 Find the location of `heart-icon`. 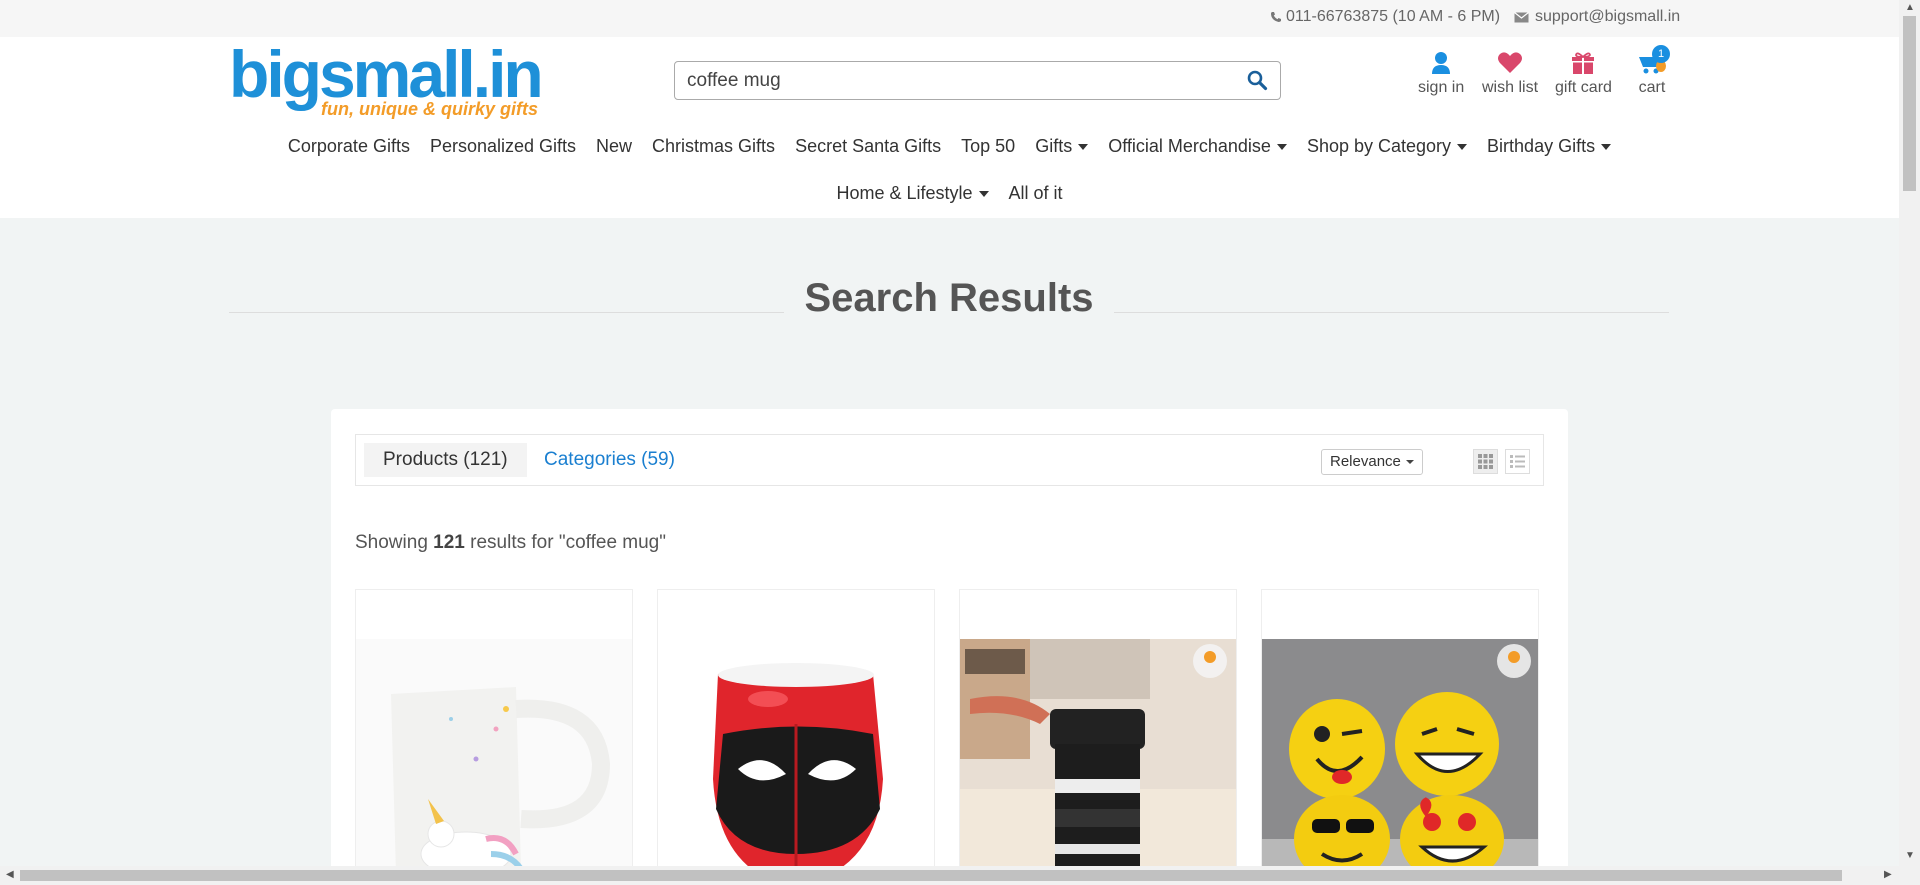

heart-icon is located at coordinates (1510, 62).